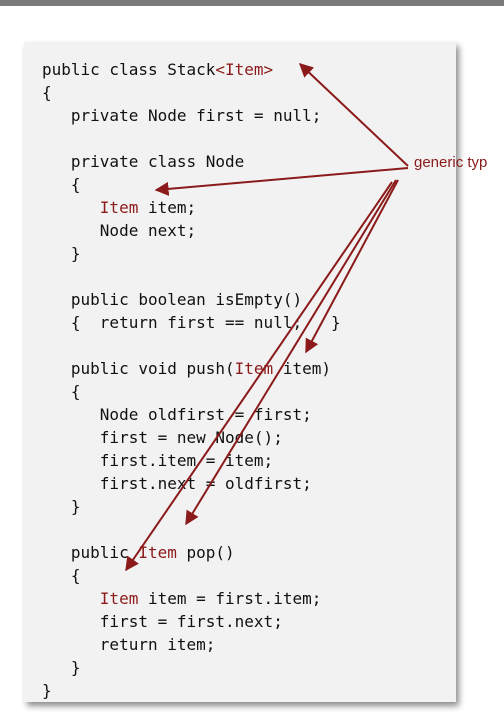 The width and height of the screenshot is (504, 715). What do you see at coordinates (353, 115) in the screenshot?
I see `arrow-to-class-generic` at bounding box center [353, 115].